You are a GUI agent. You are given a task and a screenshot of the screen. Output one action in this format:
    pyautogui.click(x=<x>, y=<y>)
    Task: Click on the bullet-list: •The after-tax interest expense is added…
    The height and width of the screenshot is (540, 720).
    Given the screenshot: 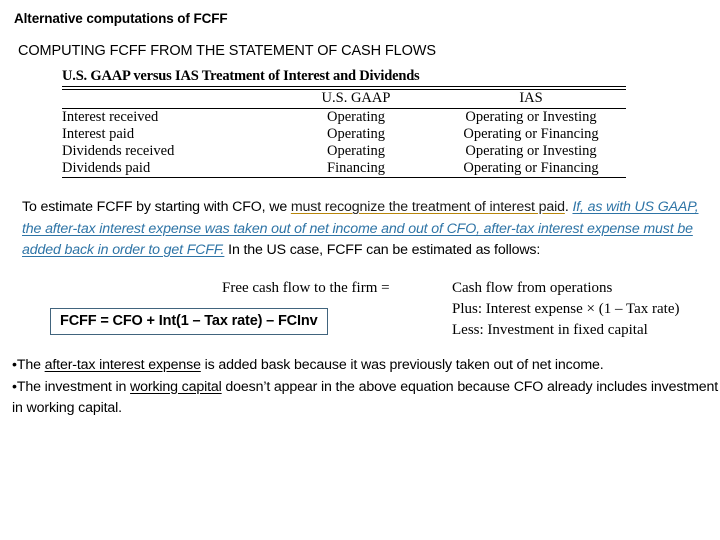 What is the action you would take?
    pyautogui.click(x=365, y=387)
    